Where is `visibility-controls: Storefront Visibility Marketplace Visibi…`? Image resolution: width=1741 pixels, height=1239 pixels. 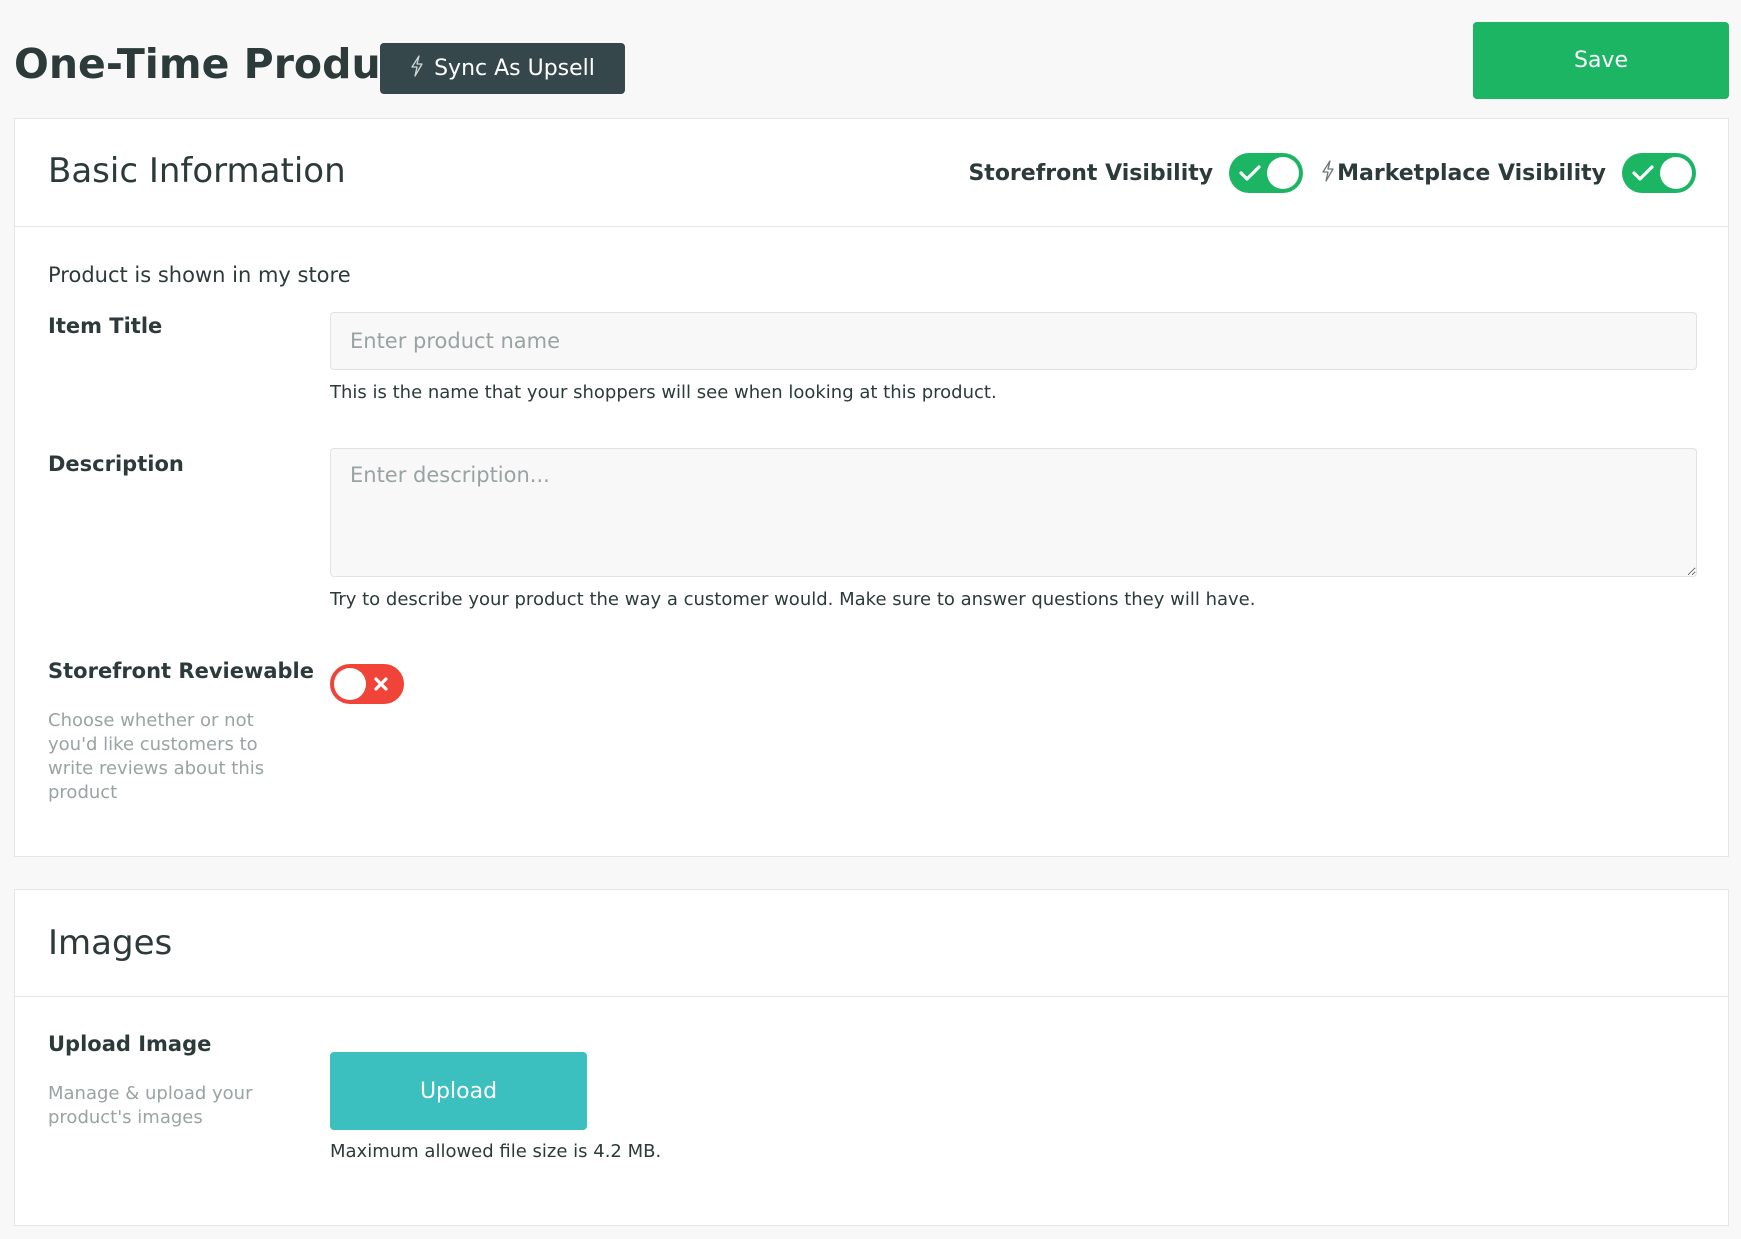 visibility-controls: Storefront Visibility Marketplace Visibi… is located at coordinates (1332, 173).